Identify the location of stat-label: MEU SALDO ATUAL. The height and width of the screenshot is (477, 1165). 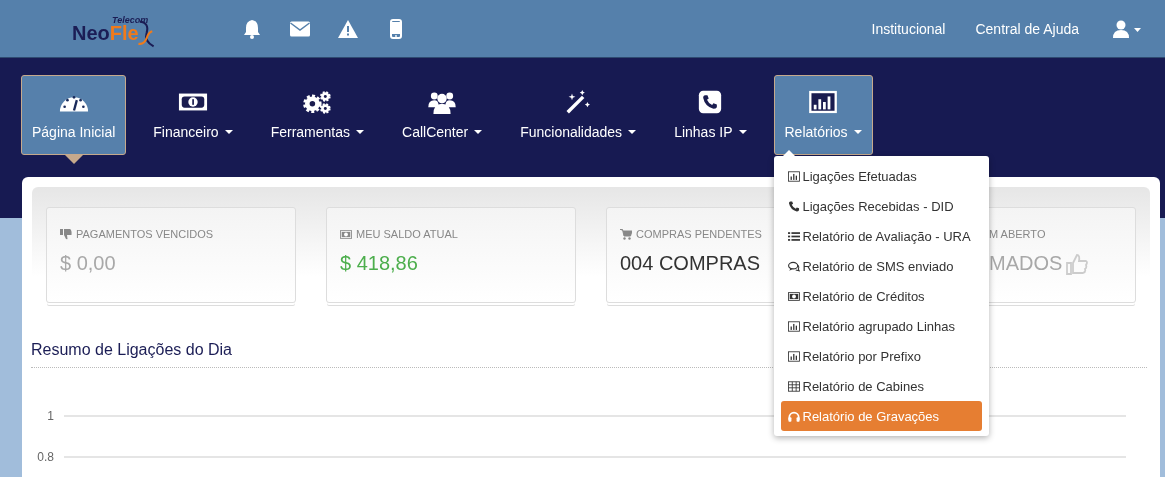
(407, 234).